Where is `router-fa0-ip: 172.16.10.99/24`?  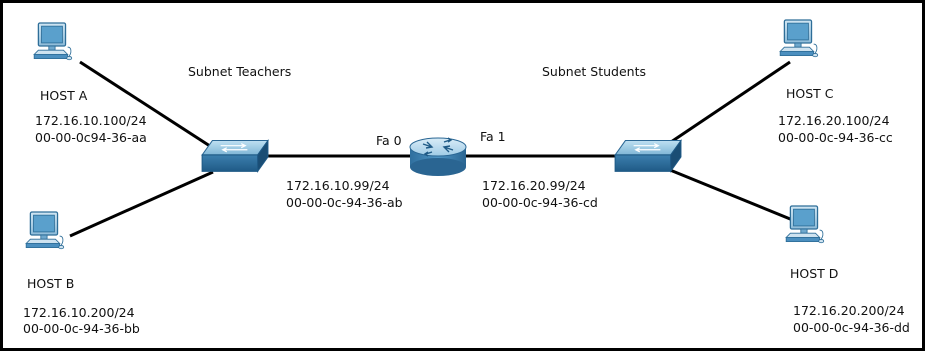
router-fa0-ip: 172.16.10.99/24 is located at coordinates (338, 185).